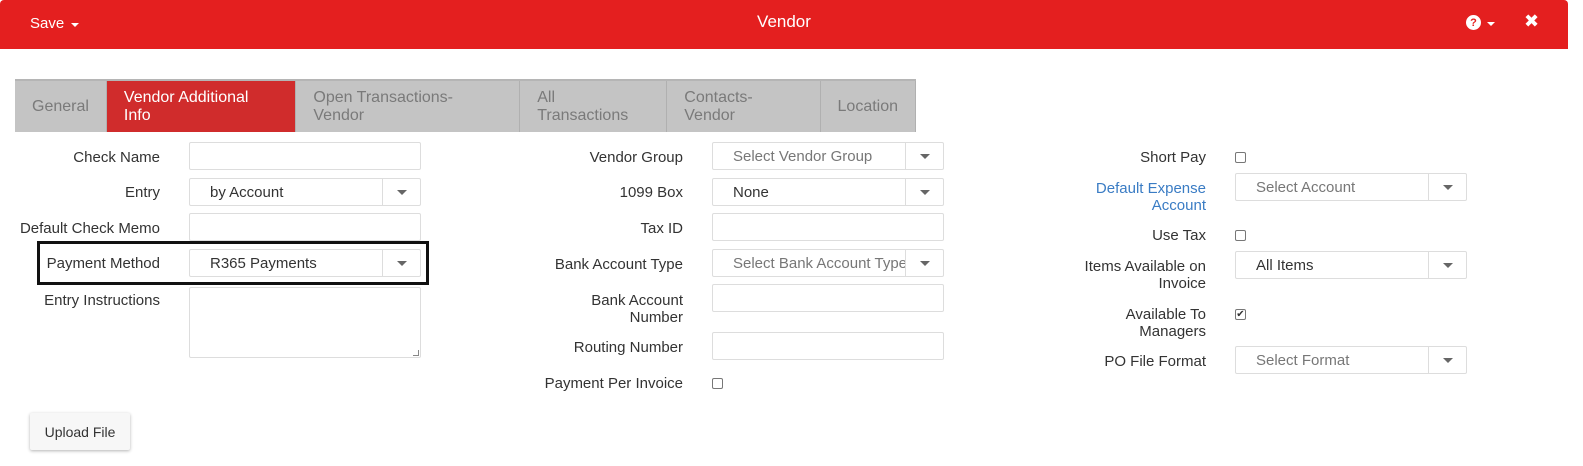 This screenshot has width=1583, height=466. Describe the element at coordinates (1303, 360) in the screenshot. I see `po-file-format-value: Select Format` at that location.